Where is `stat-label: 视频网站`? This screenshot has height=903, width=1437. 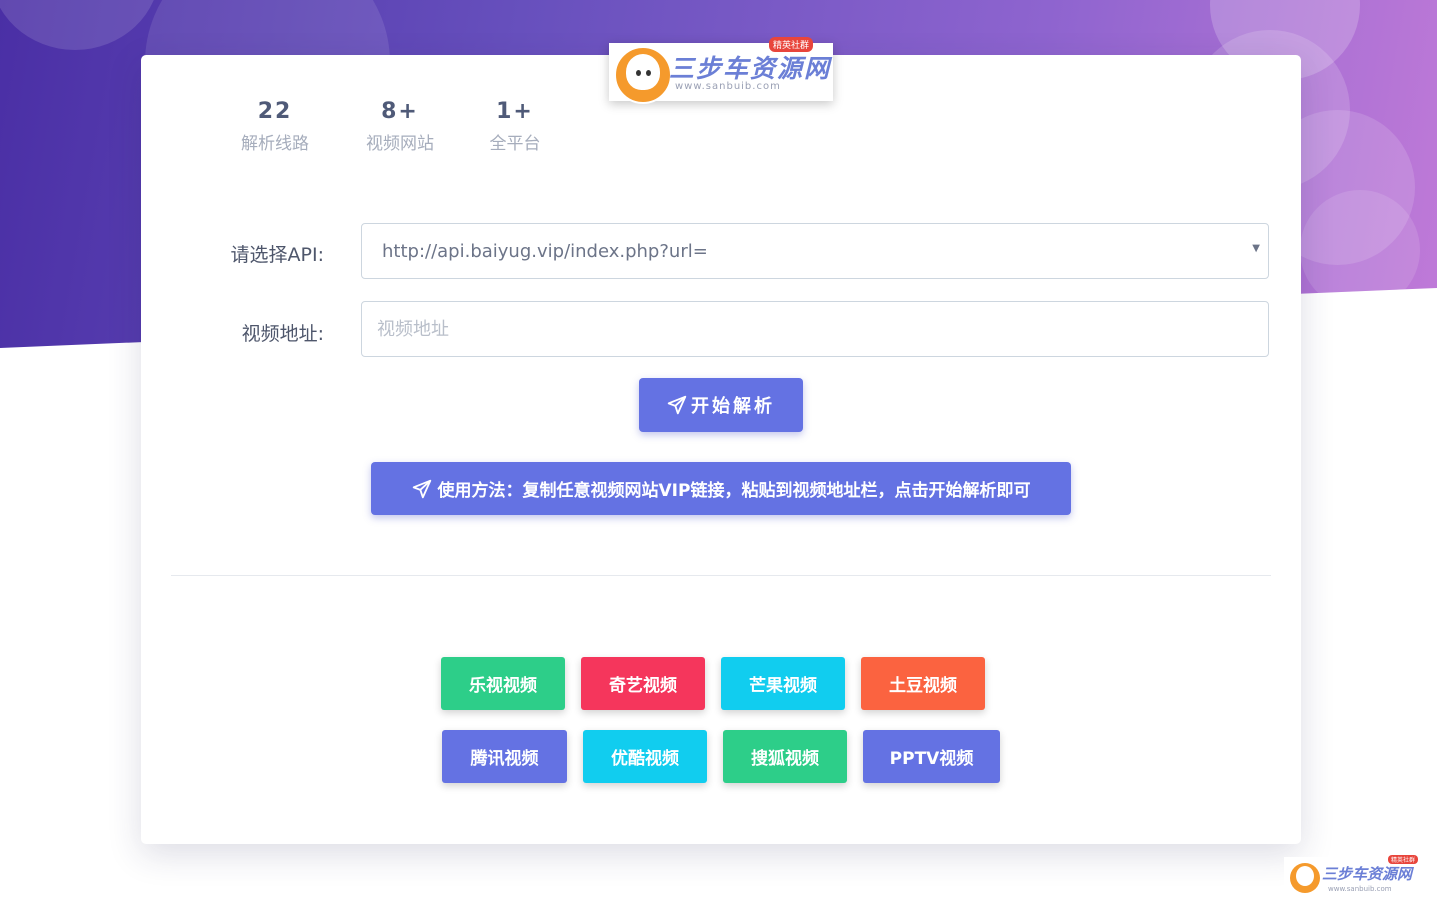
stat-label: 视频网站 is located at coordinates (400, 144).